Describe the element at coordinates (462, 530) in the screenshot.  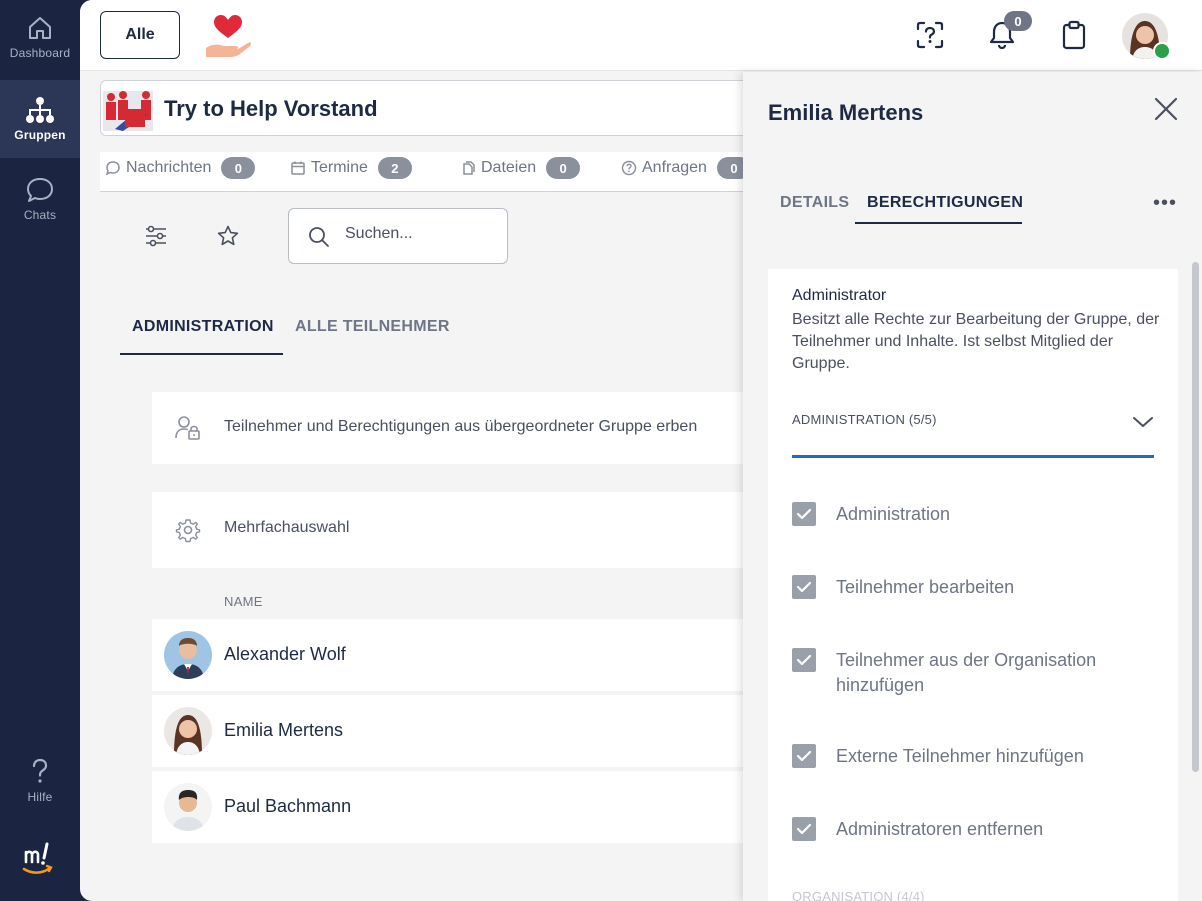
I see `multi-select-row: Mehrfachauswahl` at that location.